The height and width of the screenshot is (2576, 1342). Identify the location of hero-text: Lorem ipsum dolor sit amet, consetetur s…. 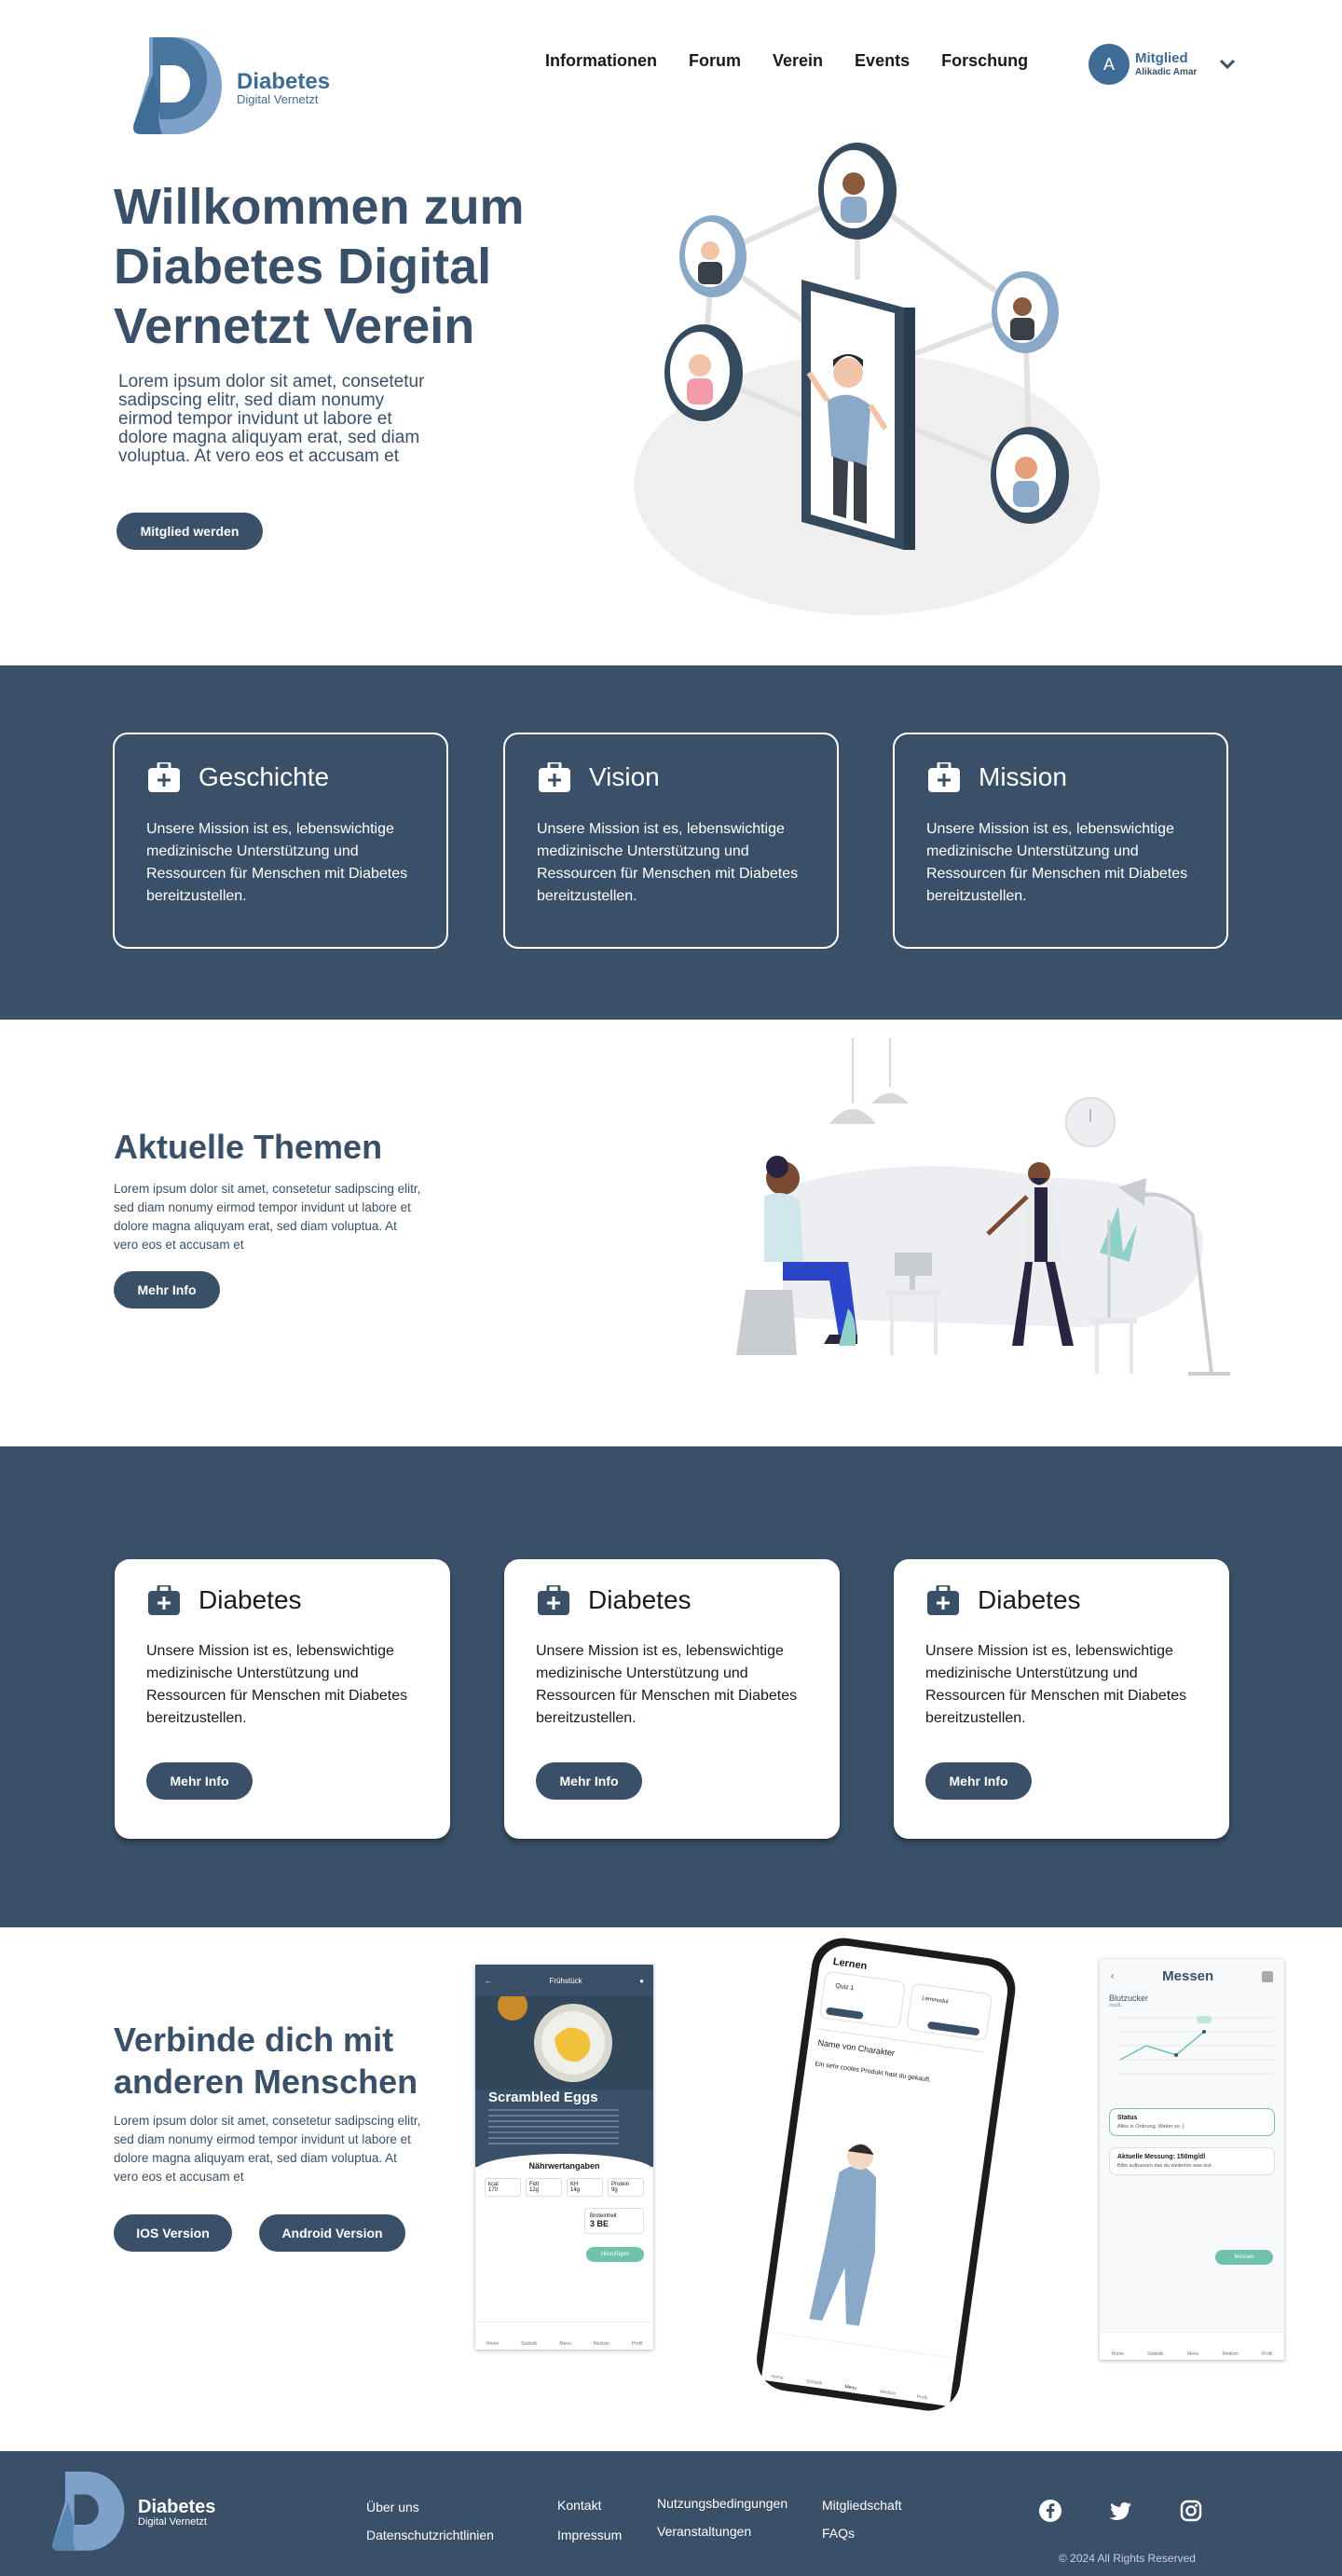
(271, 419).